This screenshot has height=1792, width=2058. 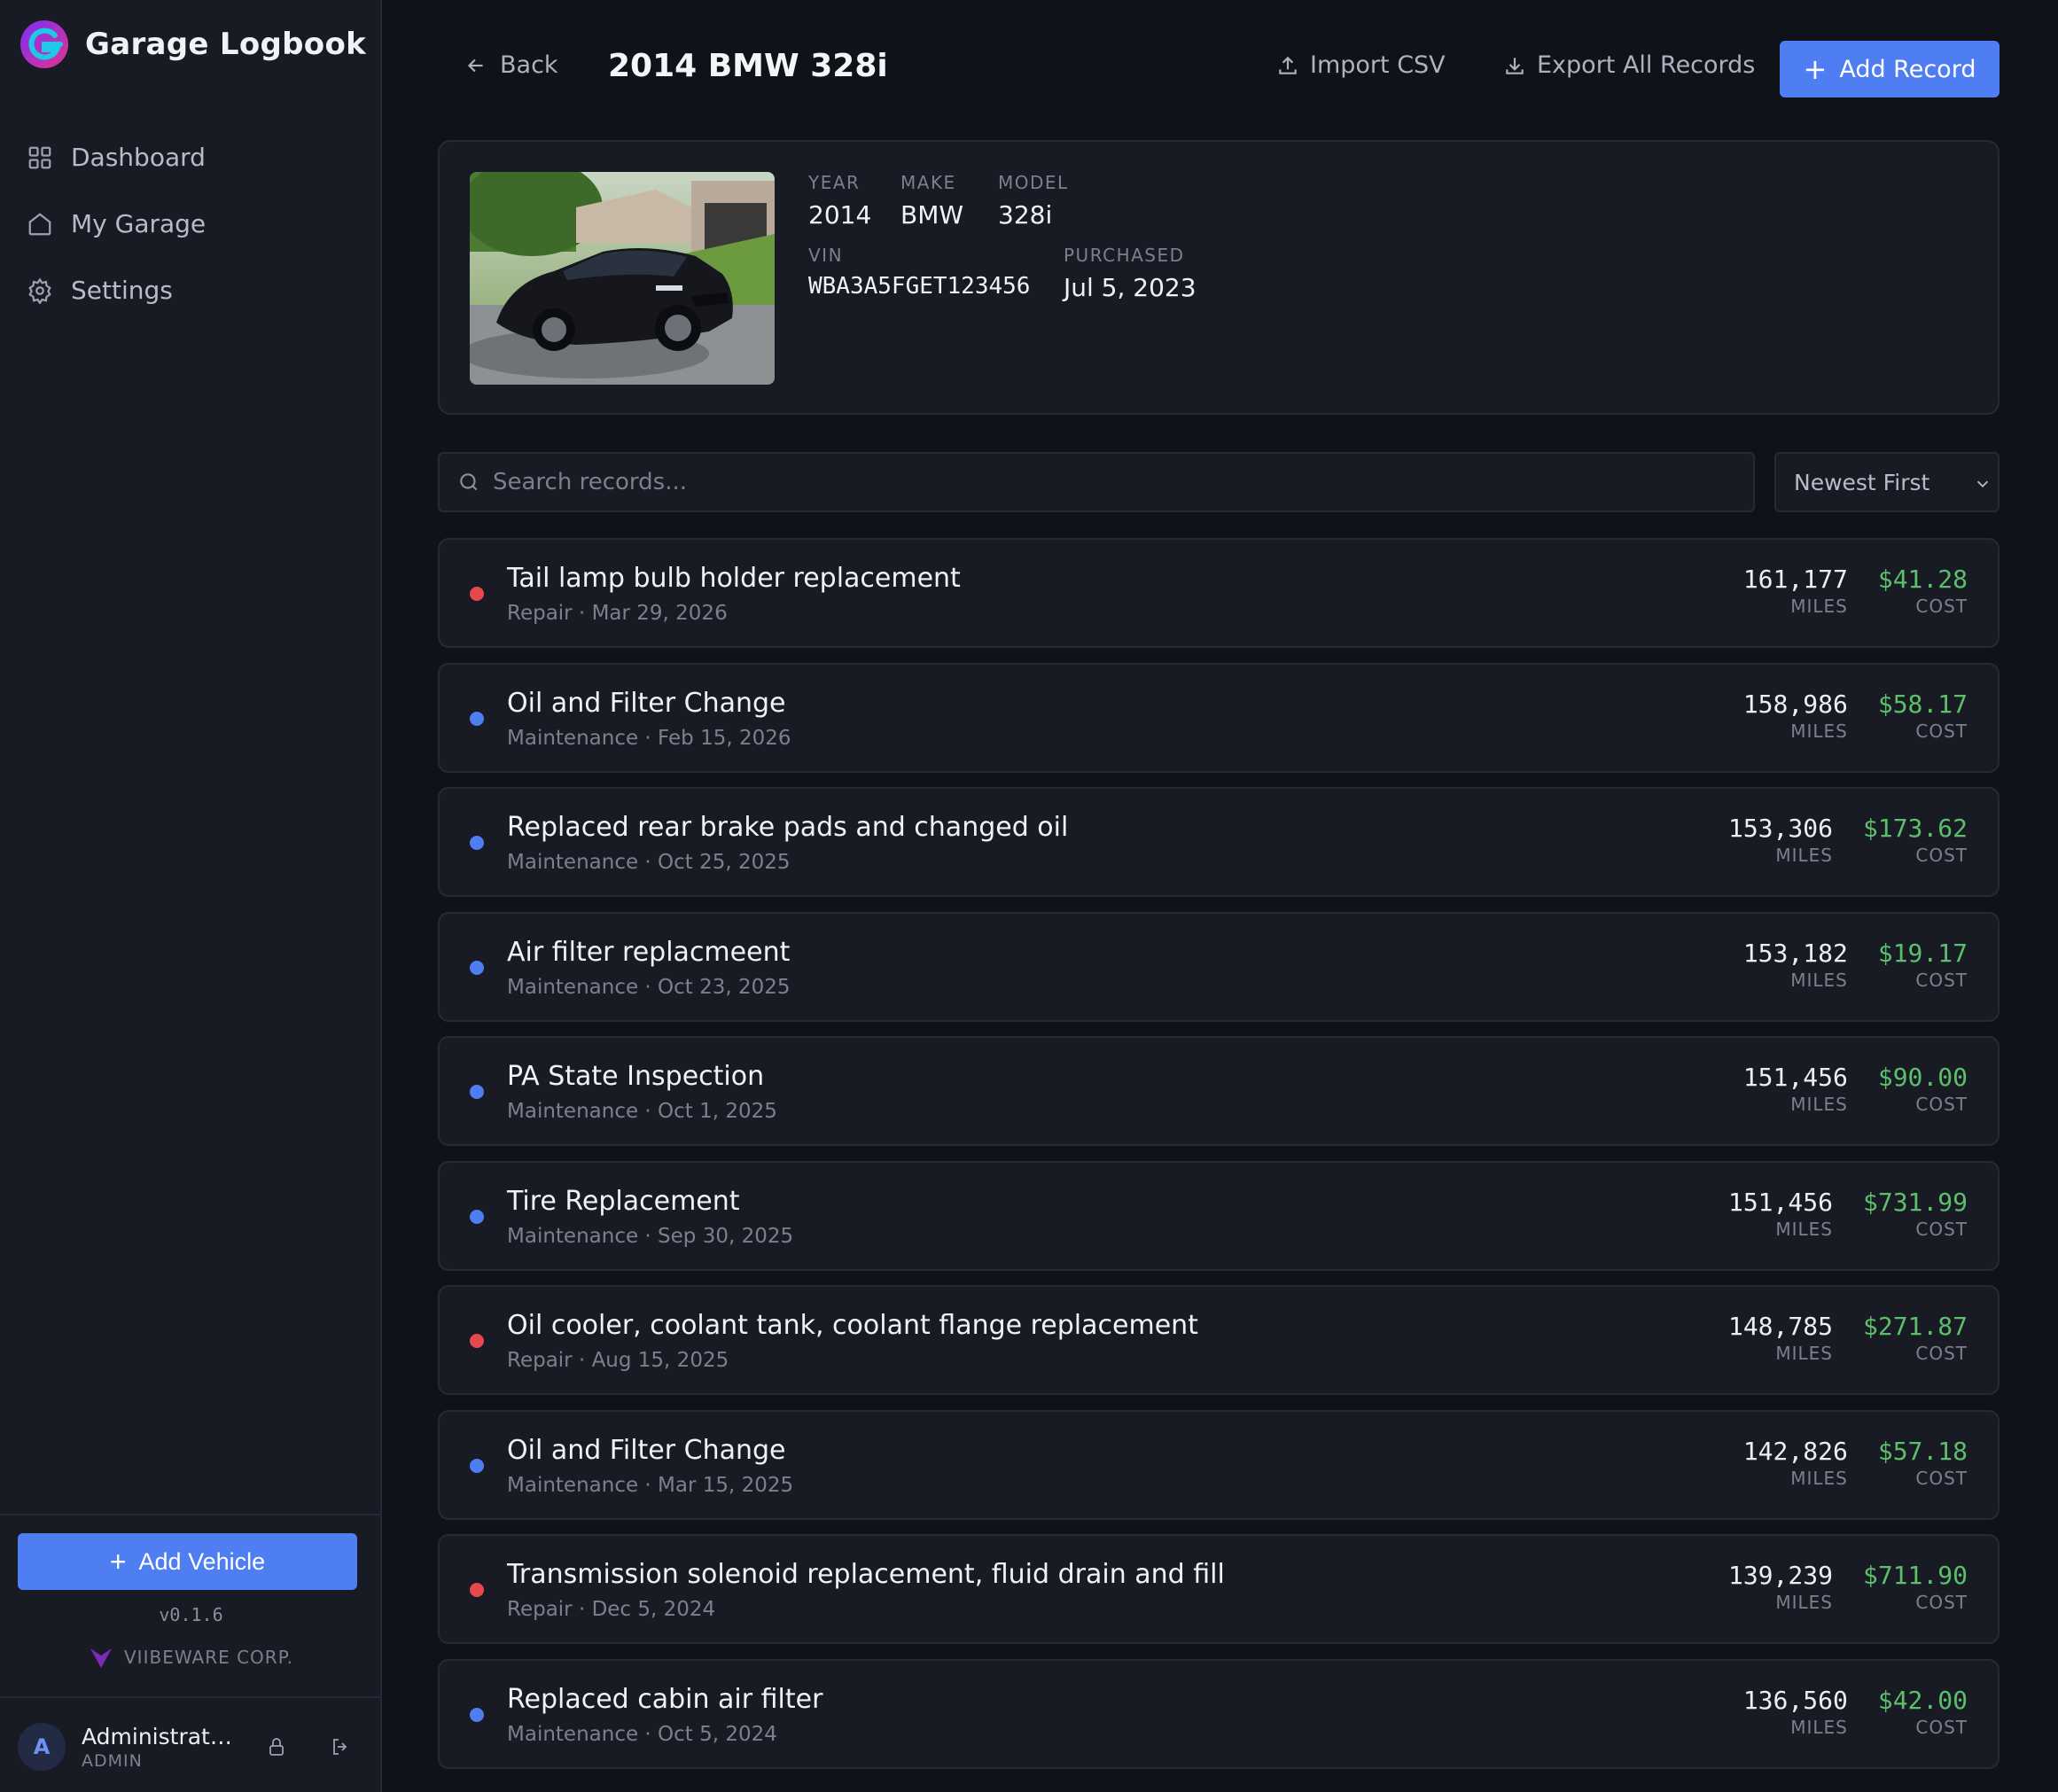 I want to click on record-cost: $731.99 COST, so click(x=1916, y=1214).